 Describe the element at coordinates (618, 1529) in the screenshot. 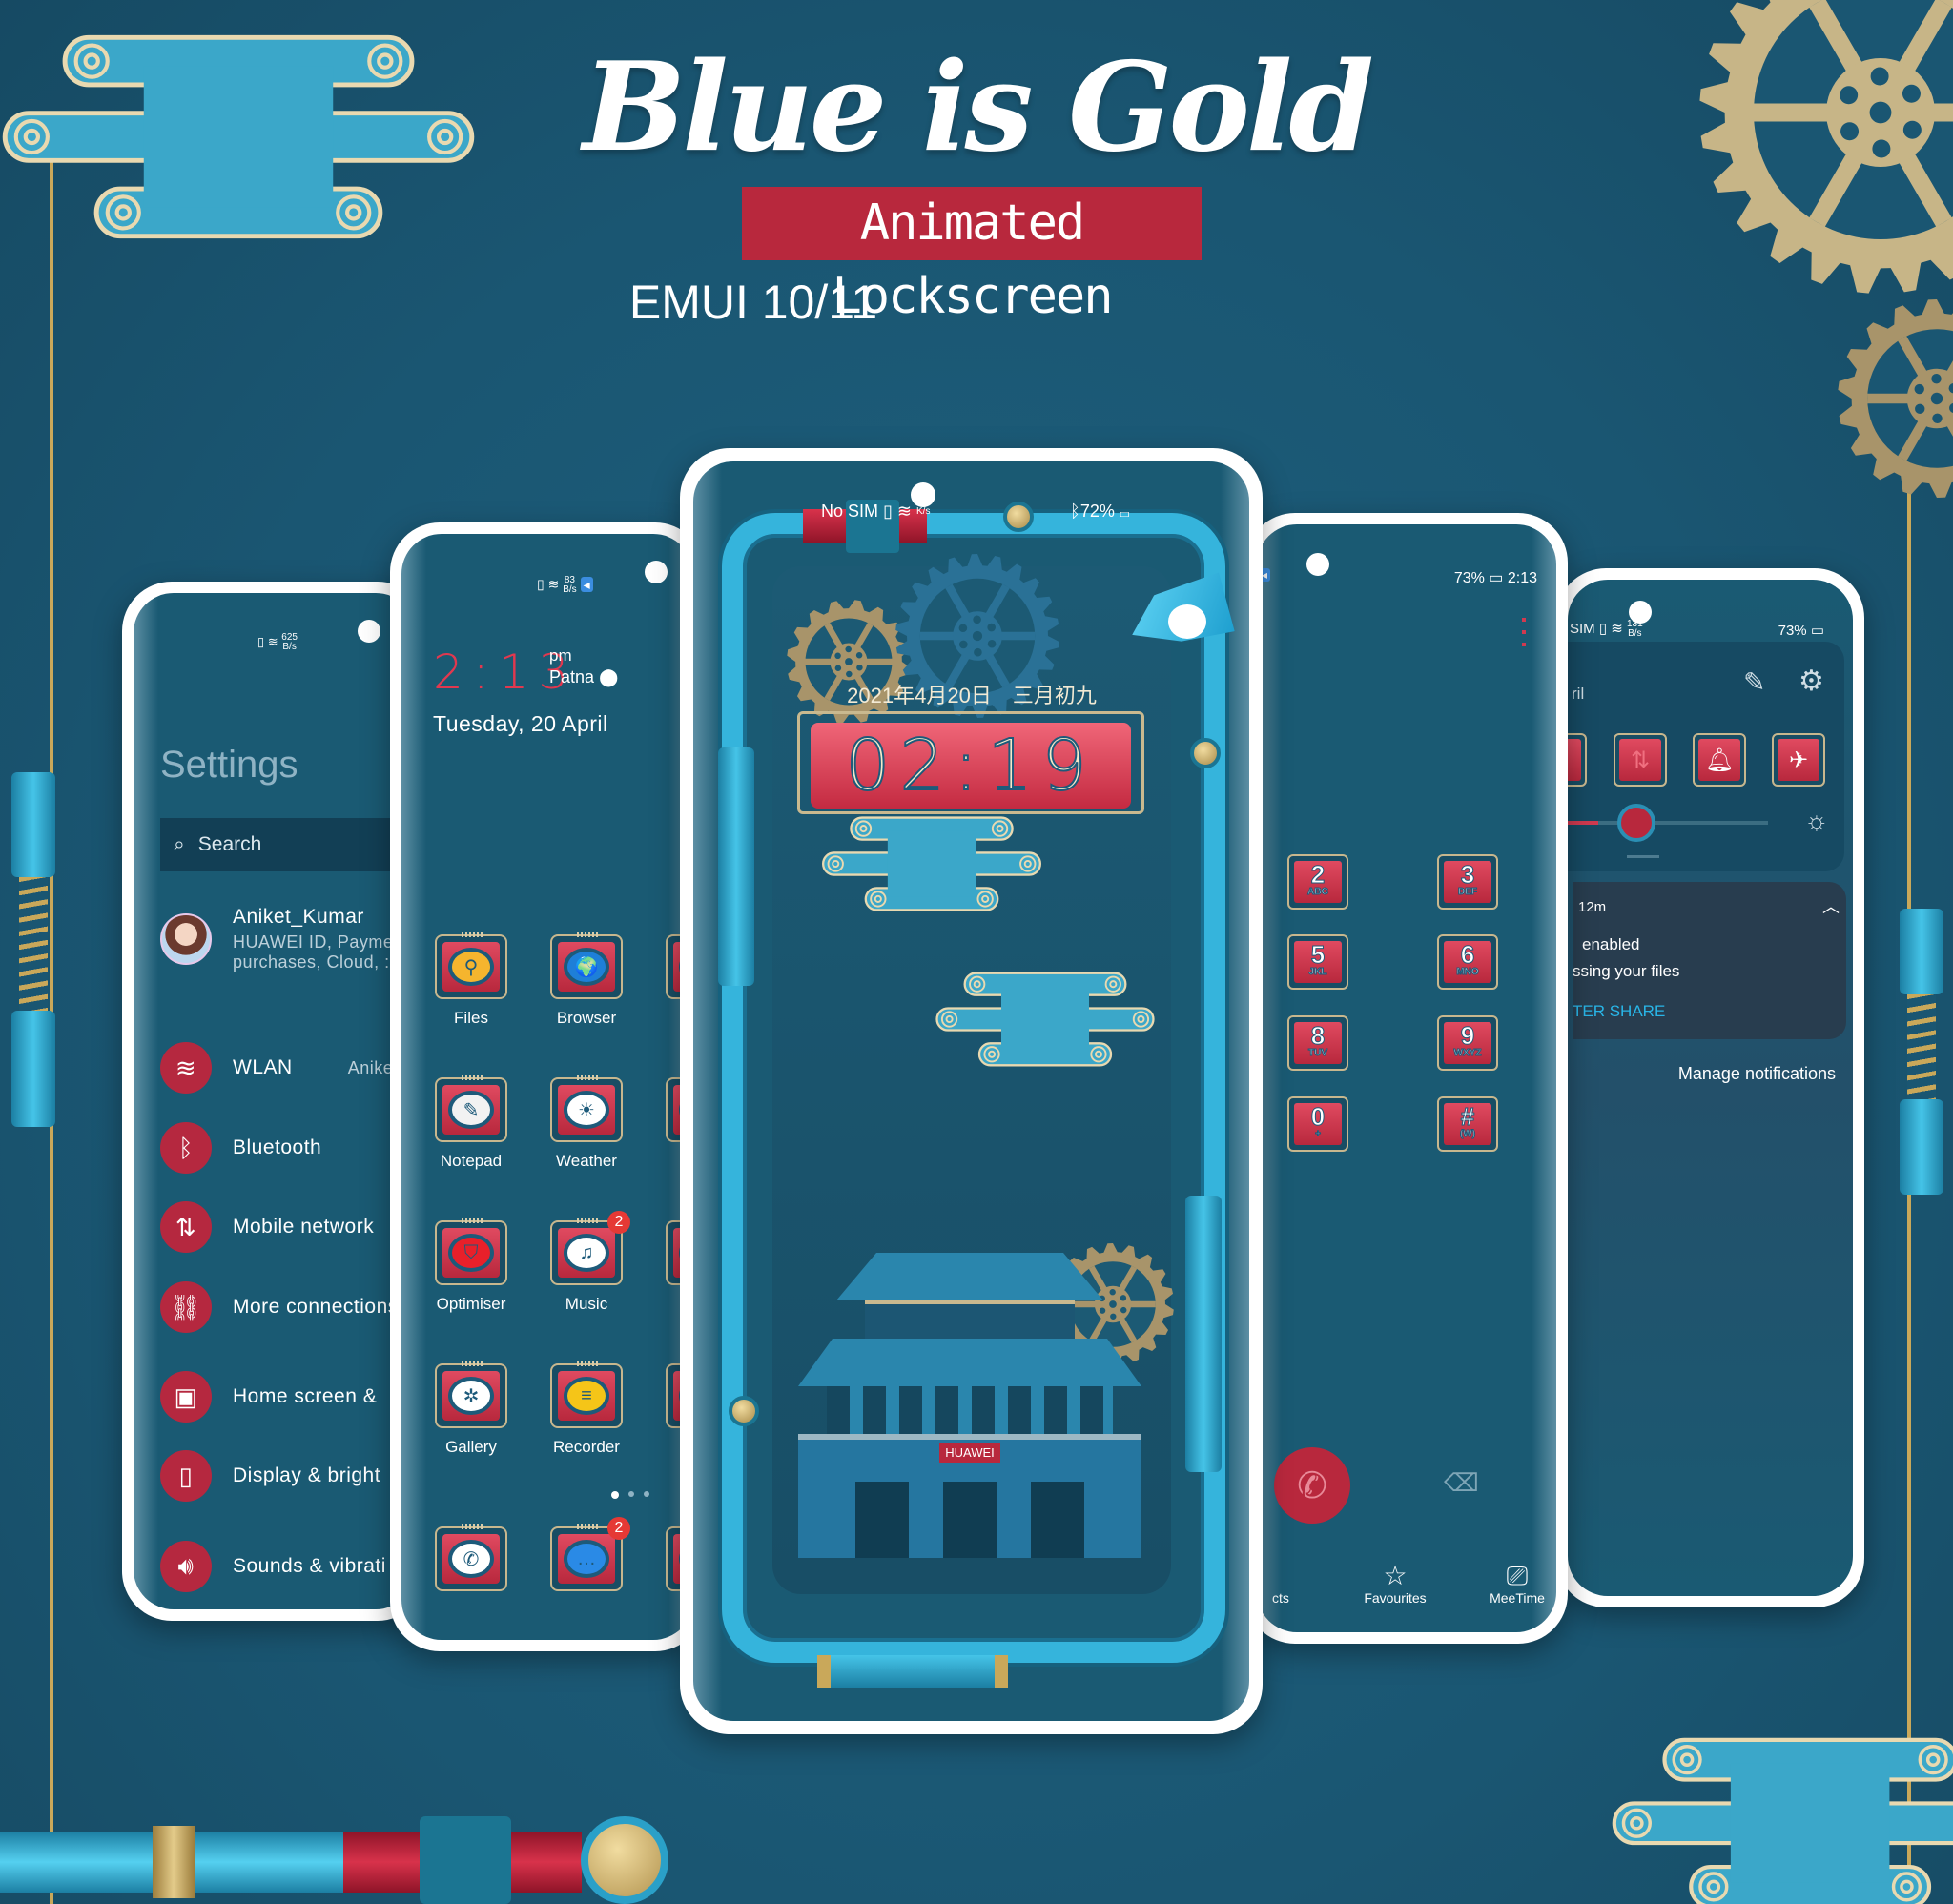

I see `notification-badge: 2` at that location.